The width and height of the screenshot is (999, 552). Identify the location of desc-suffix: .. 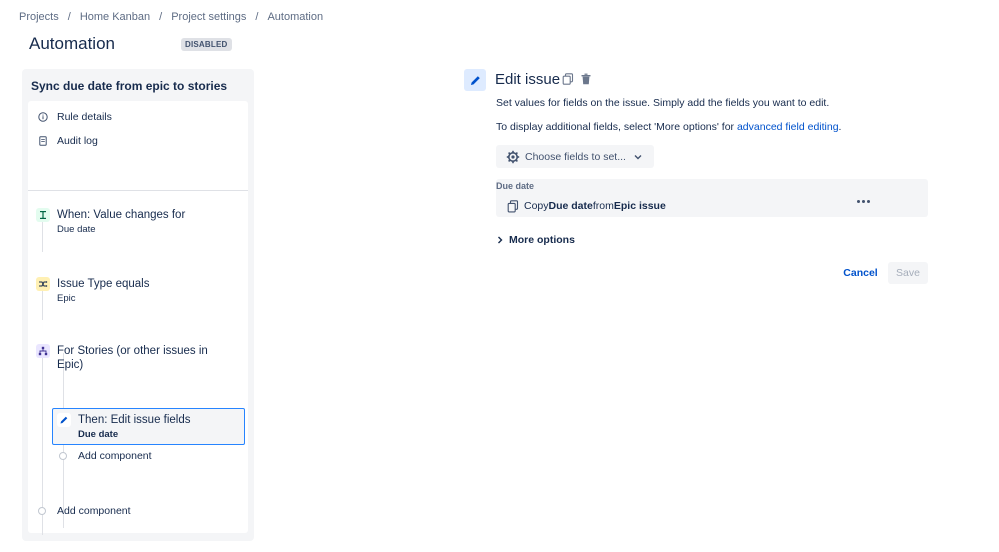
(840, 127).